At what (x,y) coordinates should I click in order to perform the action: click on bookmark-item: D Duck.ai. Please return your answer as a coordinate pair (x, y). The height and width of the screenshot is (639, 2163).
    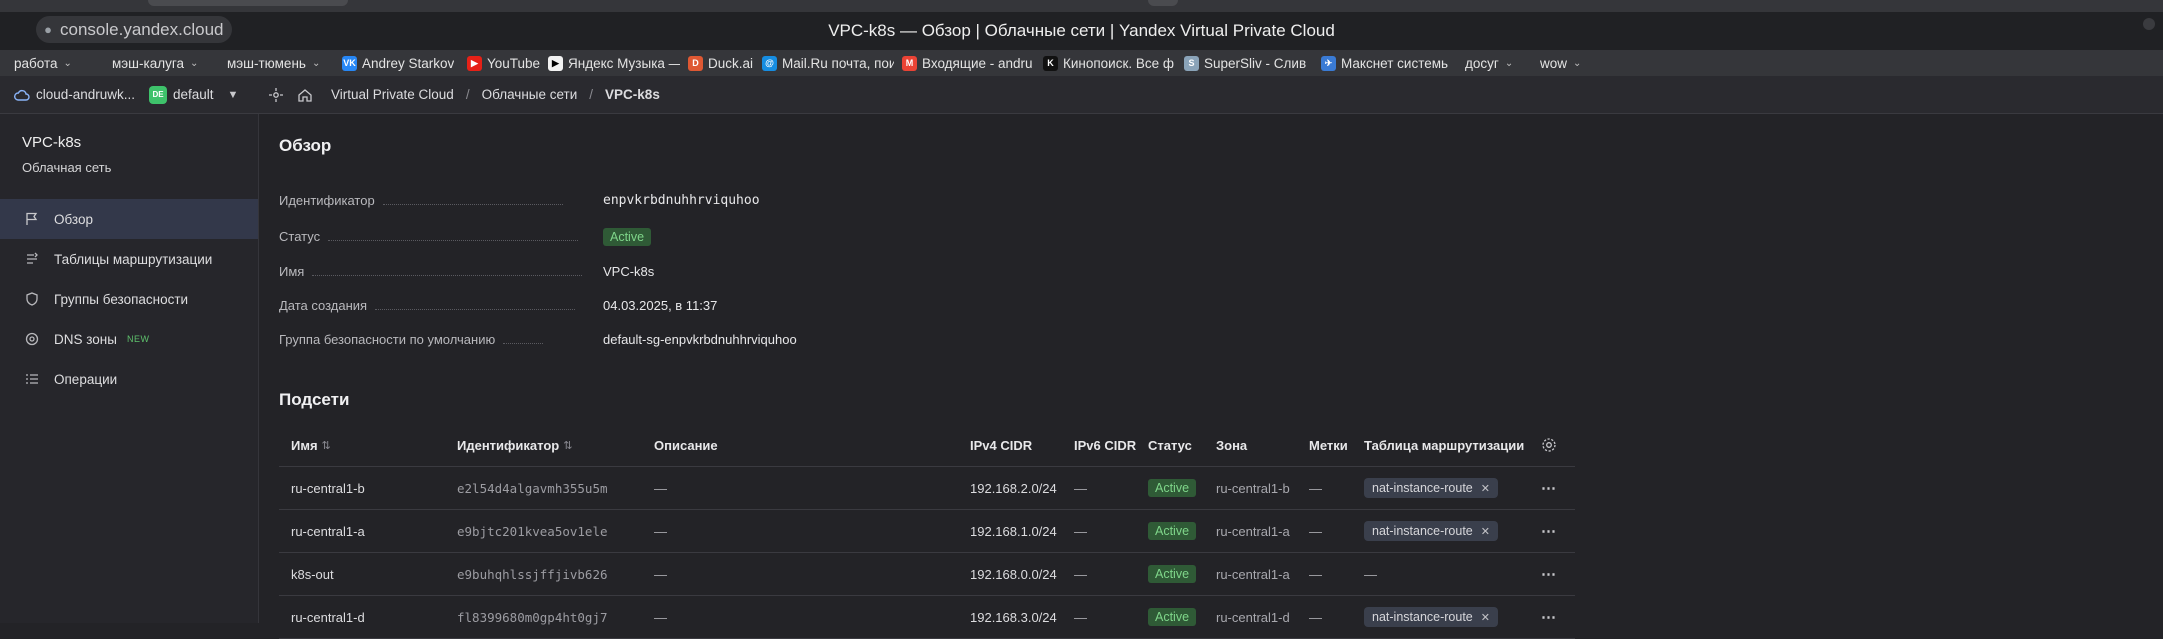
    Looking at the image, I should click on (720, 63).